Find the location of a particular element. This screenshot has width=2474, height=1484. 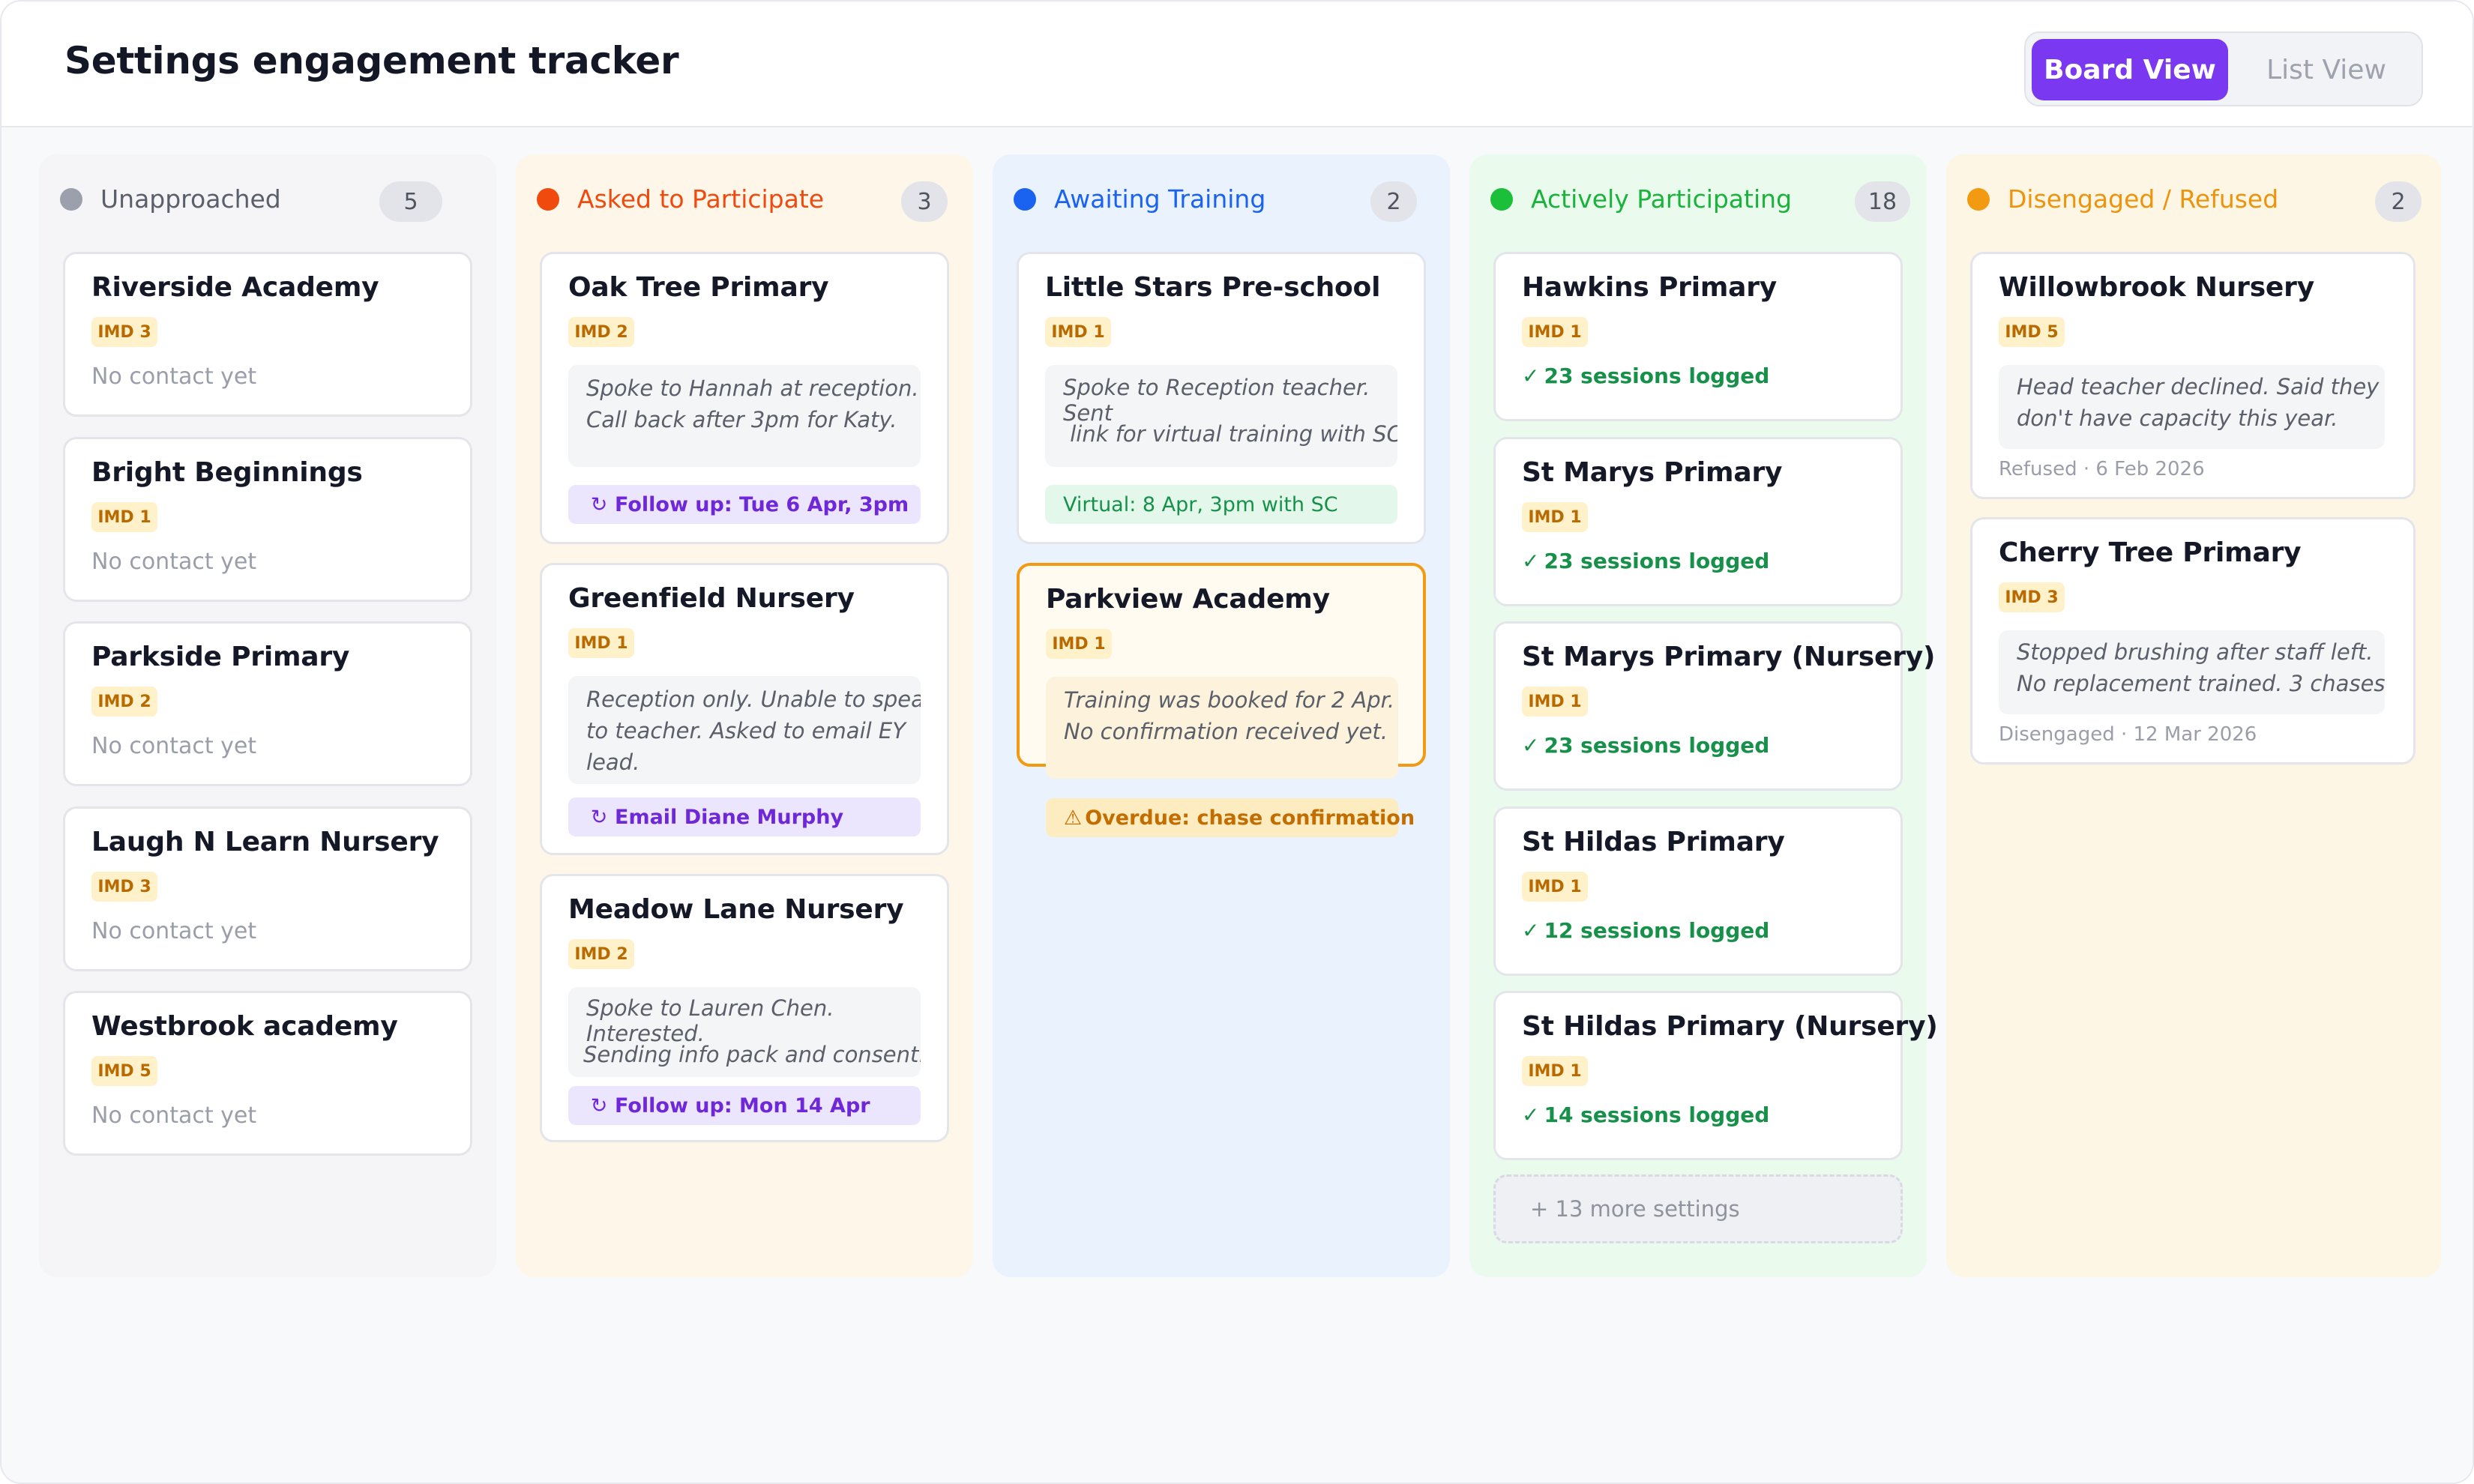

follow-up-action: ↻ Follow up: Mon 14 Apr is located at coordinates (744, 1106).